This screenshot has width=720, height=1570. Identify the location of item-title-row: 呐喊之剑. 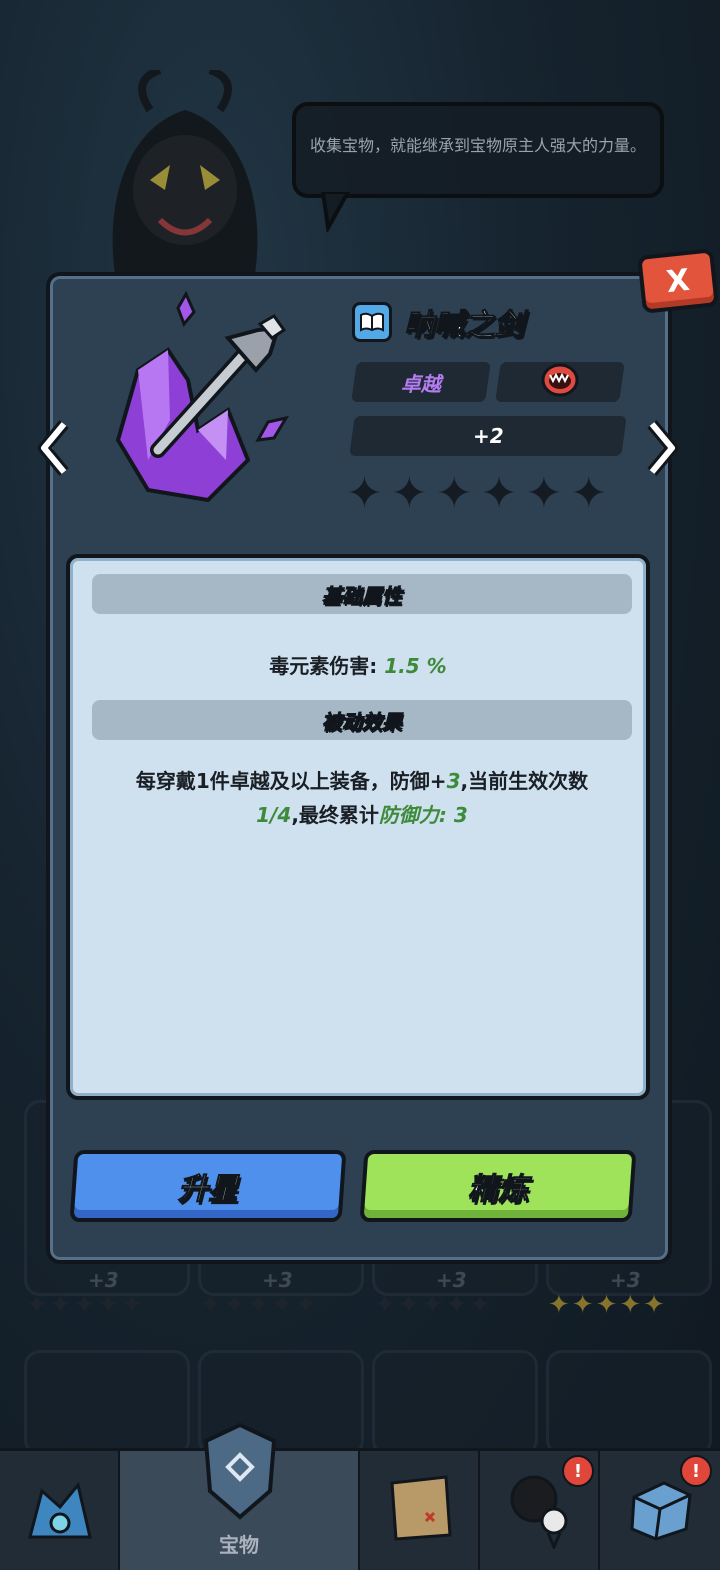
(438, 322).